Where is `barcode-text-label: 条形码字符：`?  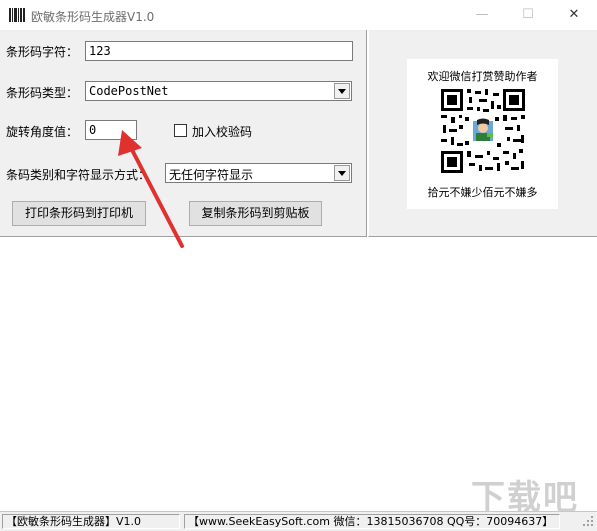
barcode-text-label: 条形码字符： is located at coordinates (42, 52).